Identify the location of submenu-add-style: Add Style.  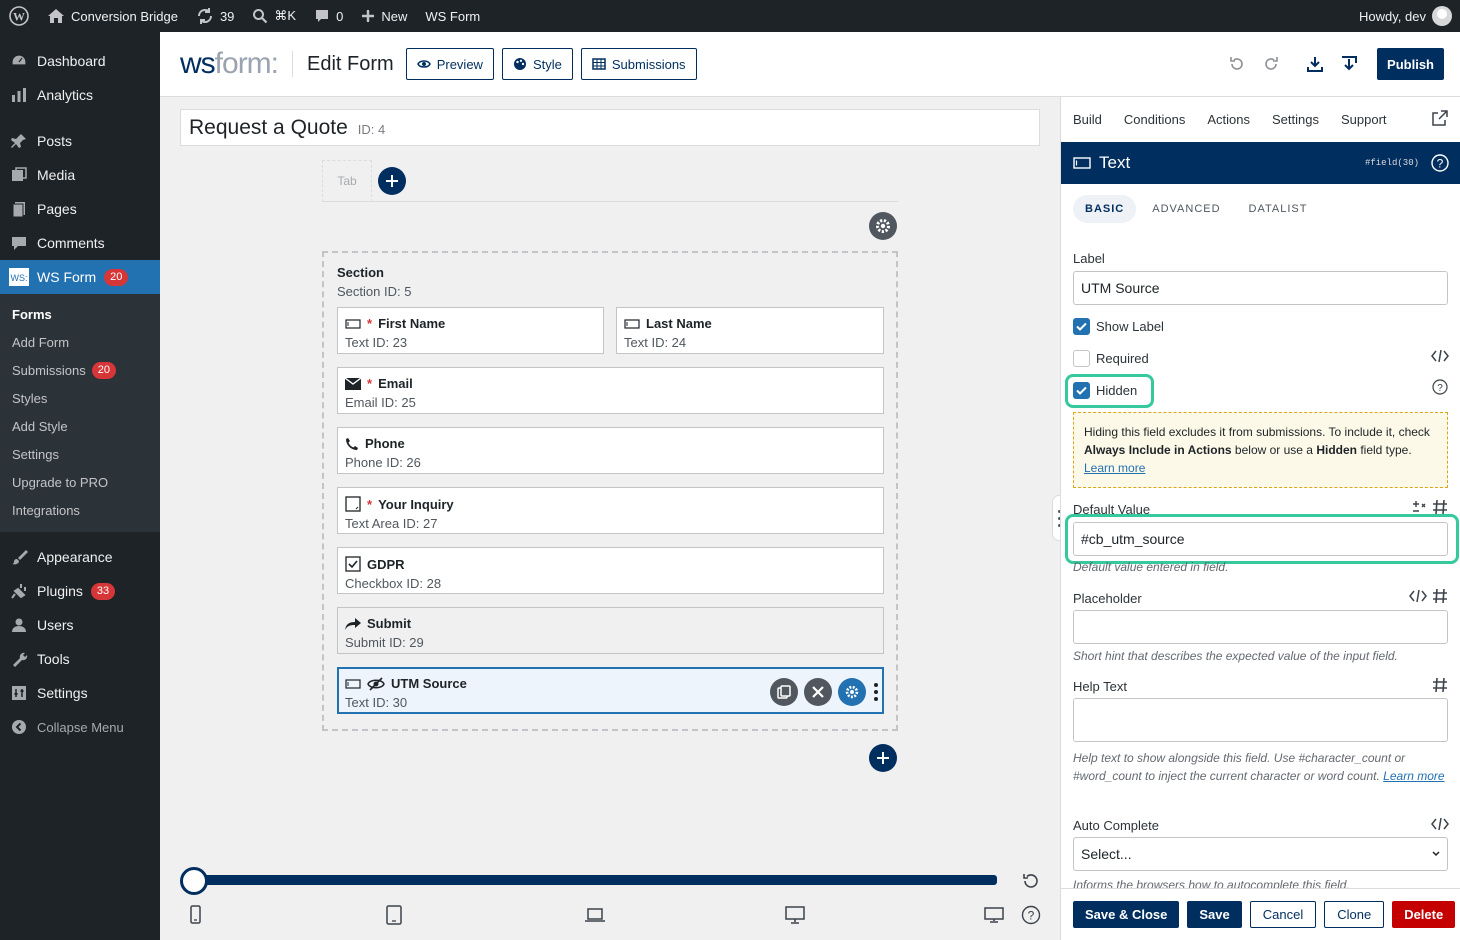
(80, 426).